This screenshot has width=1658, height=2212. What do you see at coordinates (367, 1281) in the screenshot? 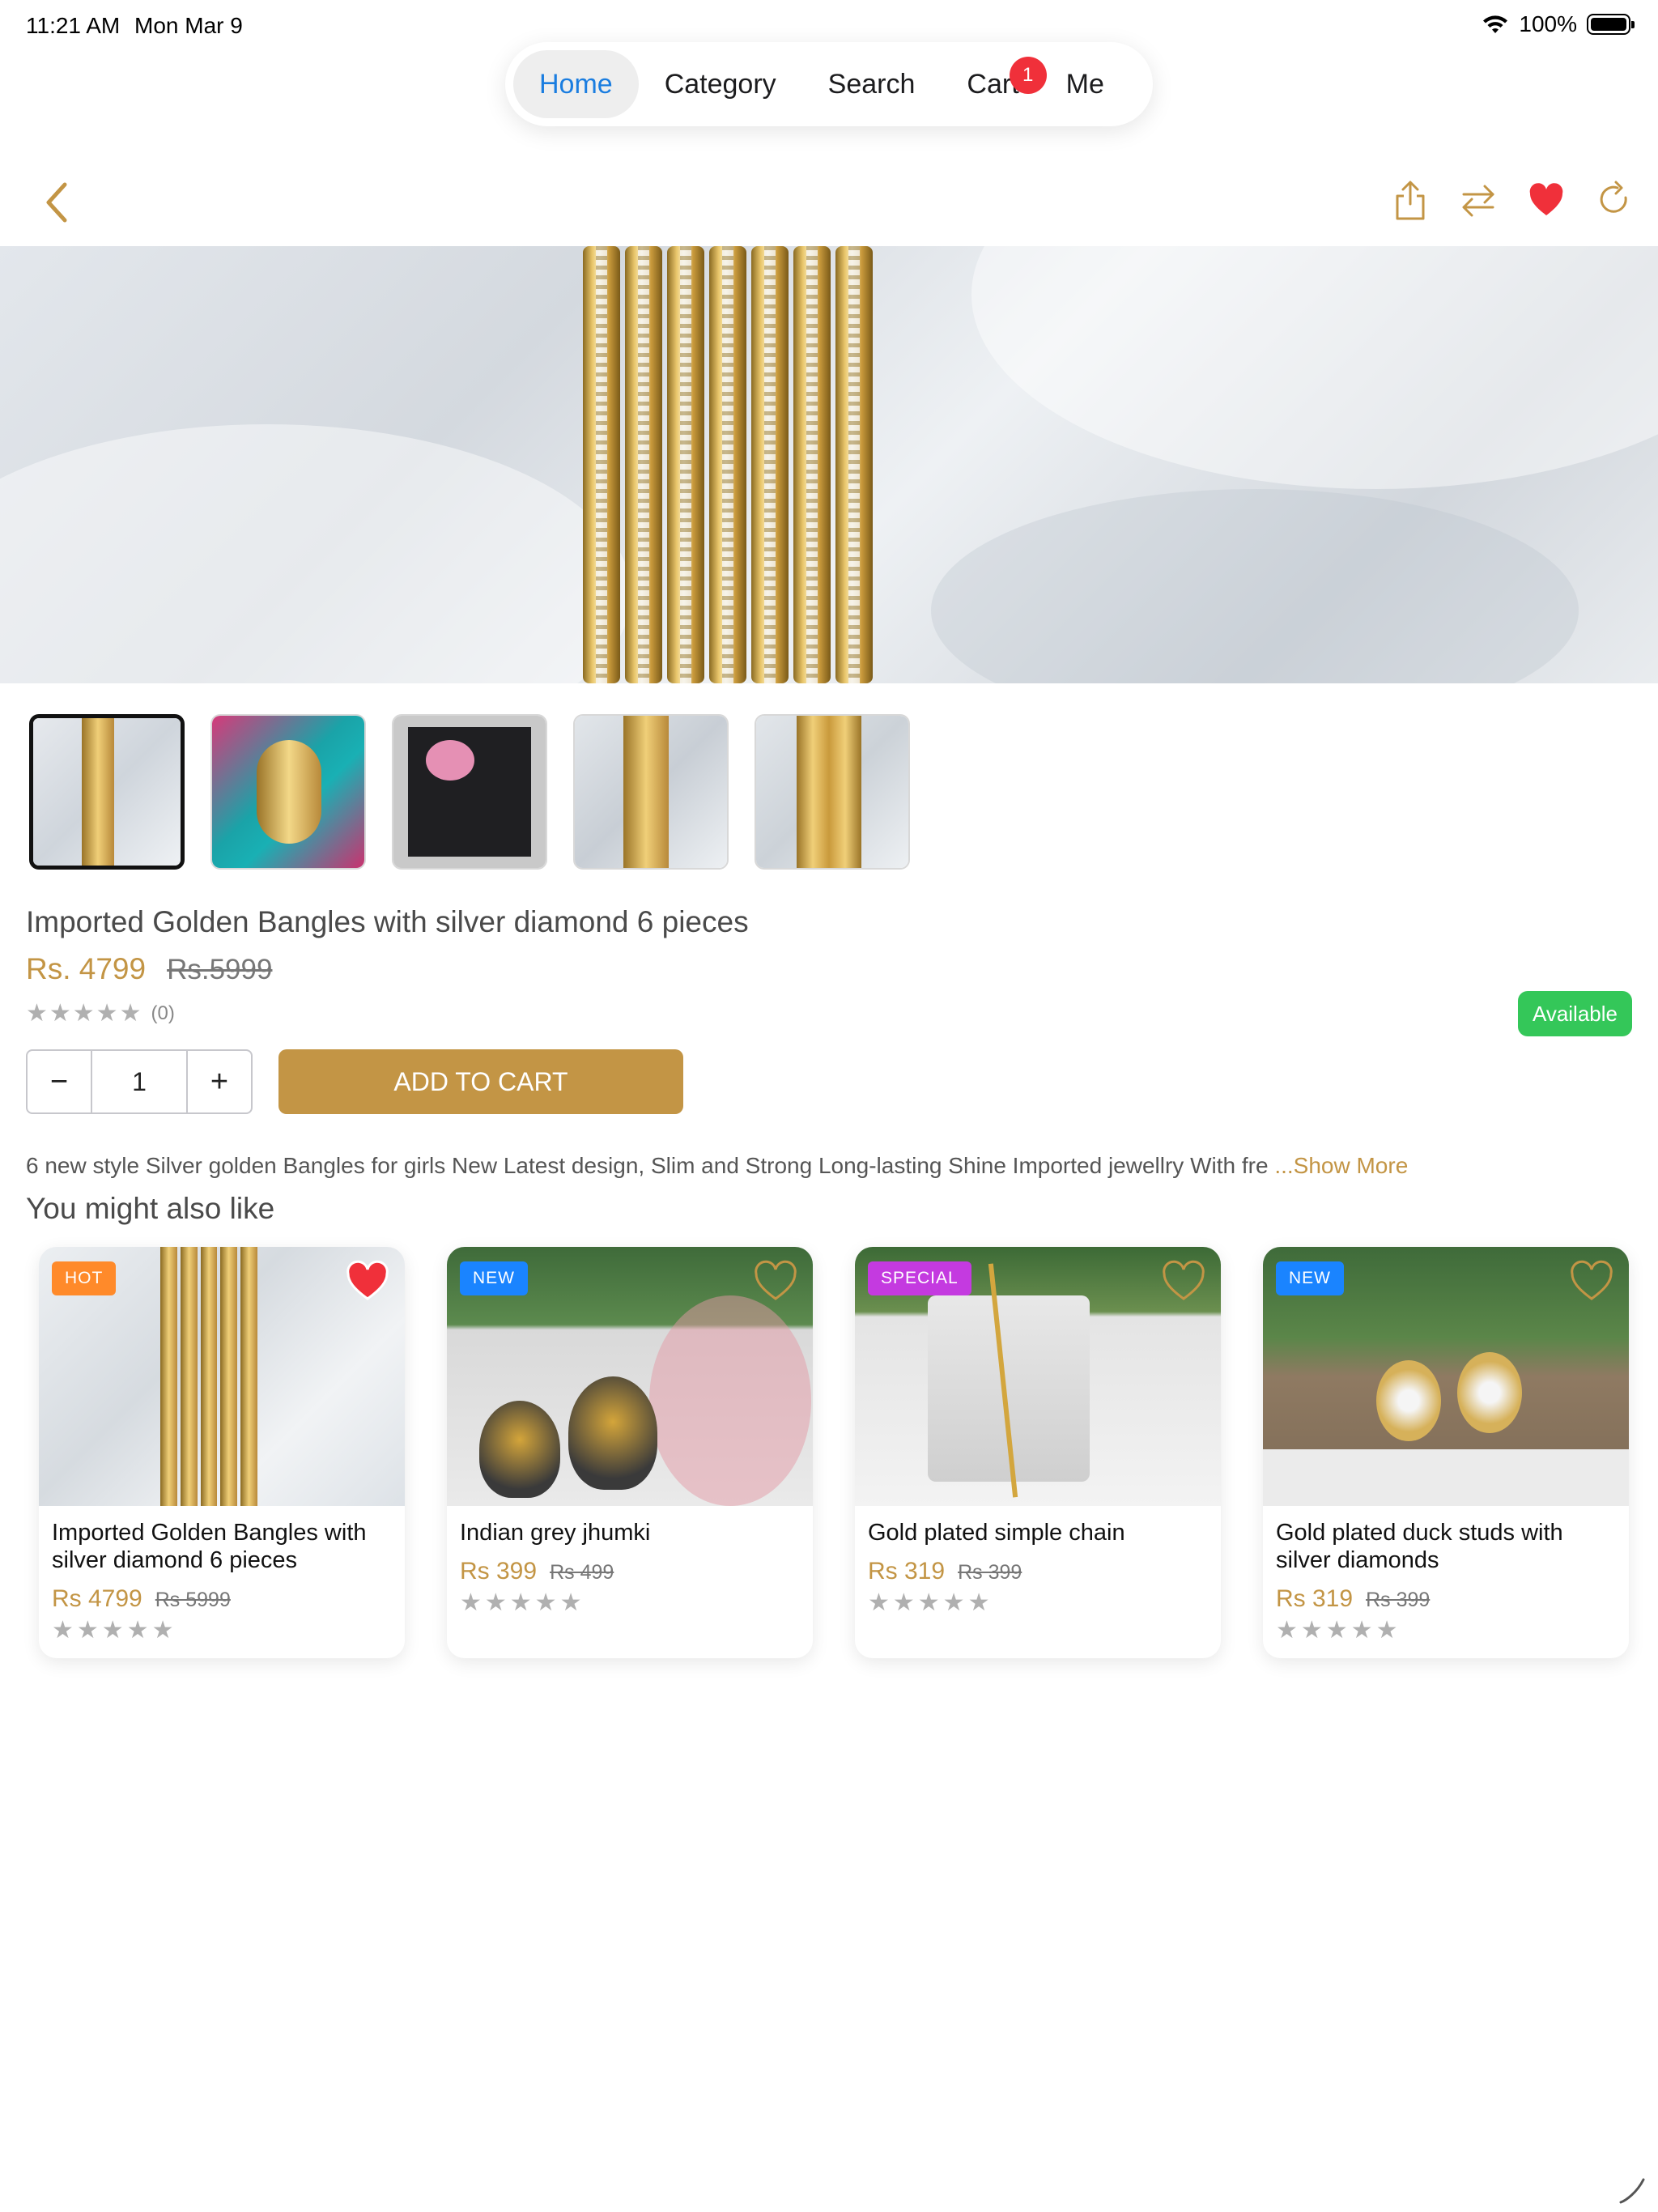
I see `heart-filled-icon` at bounding box center [367, 1281].